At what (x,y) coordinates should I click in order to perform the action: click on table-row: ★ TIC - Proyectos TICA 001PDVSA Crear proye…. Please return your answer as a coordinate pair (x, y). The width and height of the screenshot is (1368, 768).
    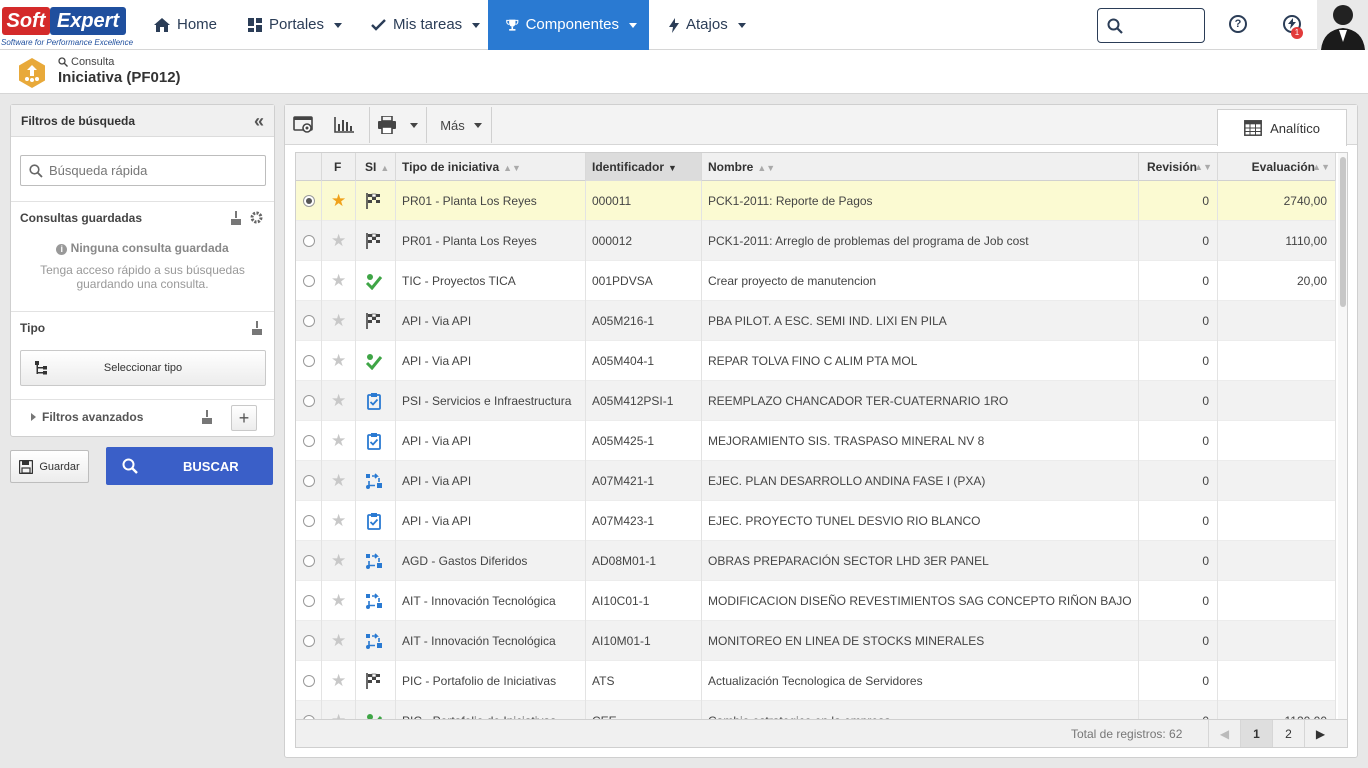
    Looking at the image, I should click on (816, 281).